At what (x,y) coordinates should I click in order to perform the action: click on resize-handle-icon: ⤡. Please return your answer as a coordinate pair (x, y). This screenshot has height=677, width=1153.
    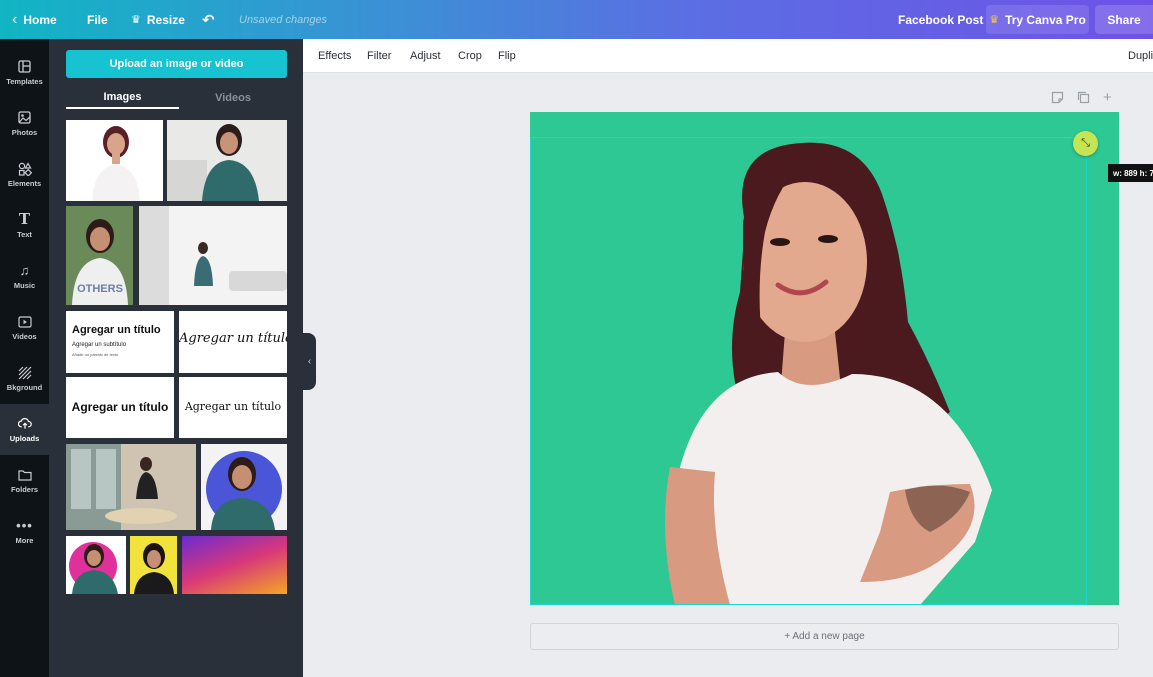
    Looking at the image, I should click on (1085, 143).